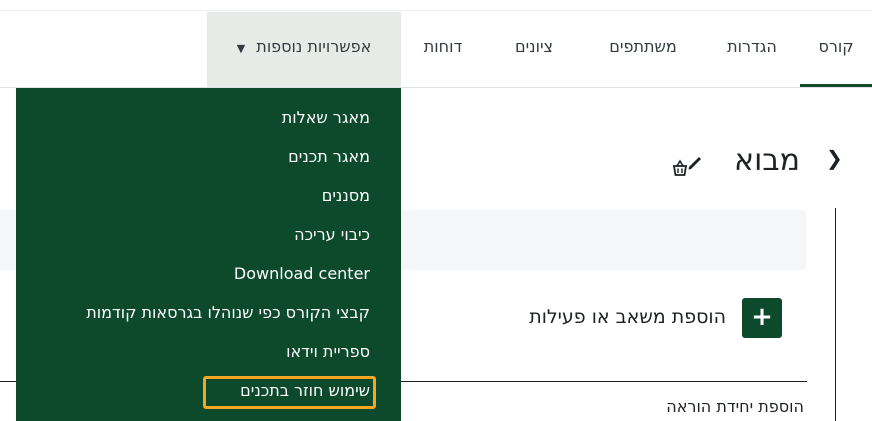 This screenshot has width=872, height=421. What do you see at coordinates (680, 168) in the screenshot?
I see `basket-icon` at bounding box center [680, 168].